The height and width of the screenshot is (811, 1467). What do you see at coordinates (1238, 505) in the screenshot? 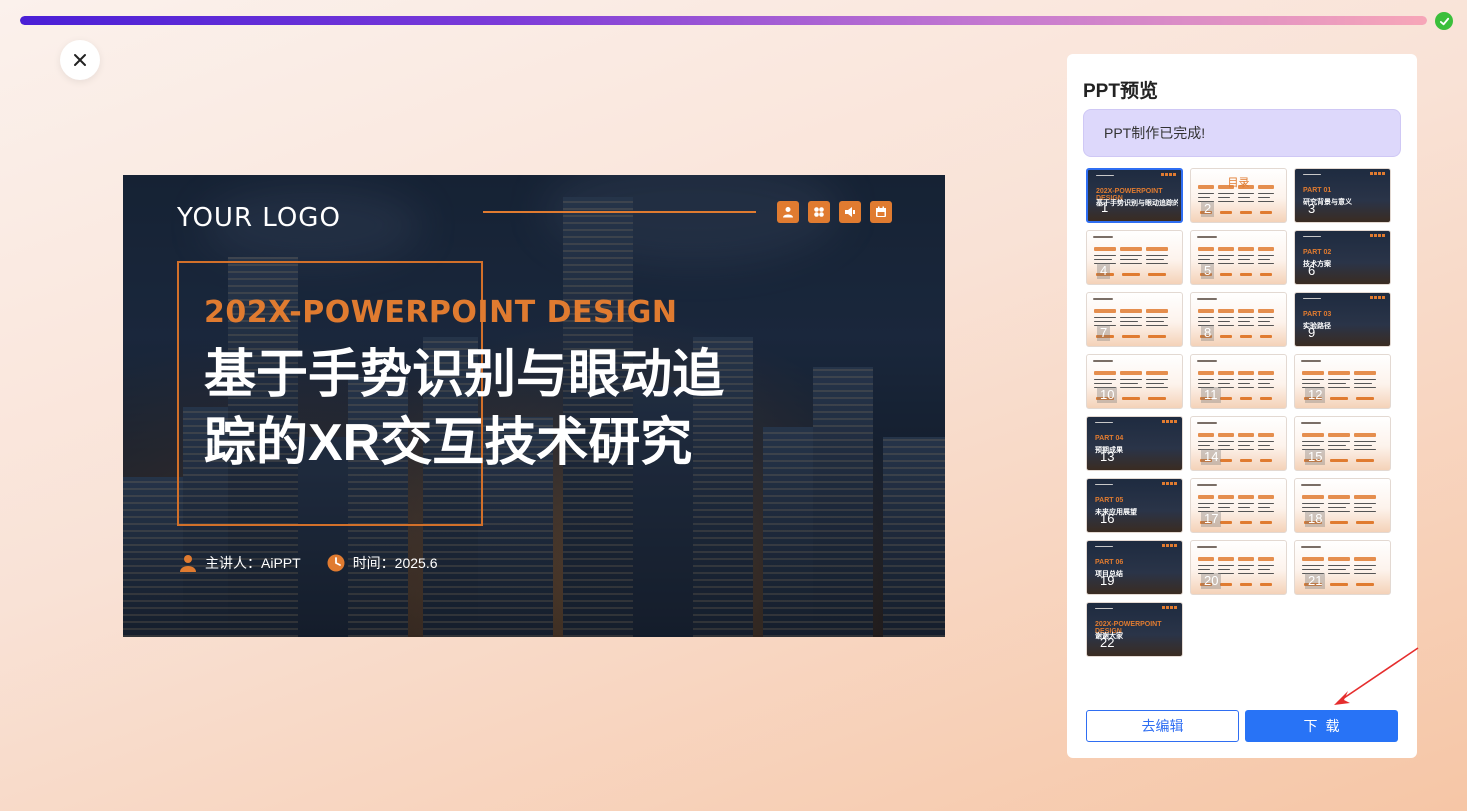
I see `slide-thumbnail: 17` at bounding box center [1238, 505].